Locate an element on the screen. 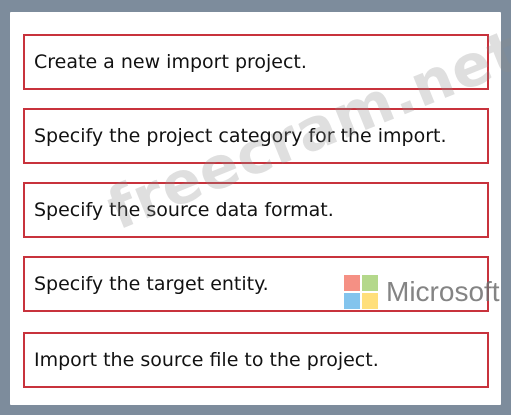 The width and height of the screenshot is (511, 415). step-label: Import the source file to the project. is located at coordinates (206, 360).